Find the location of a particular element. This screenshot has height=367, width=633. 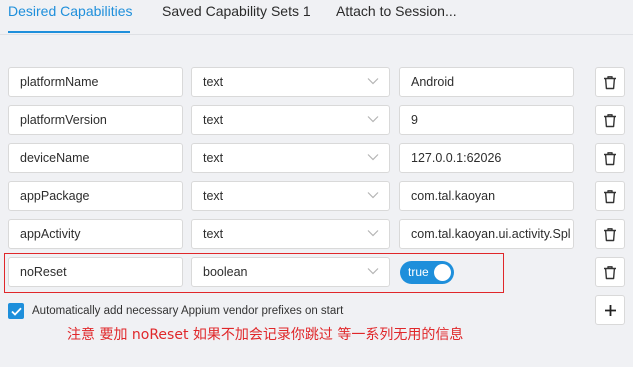

capability-row: noReset boolean true is located at coordinates (316, 273).